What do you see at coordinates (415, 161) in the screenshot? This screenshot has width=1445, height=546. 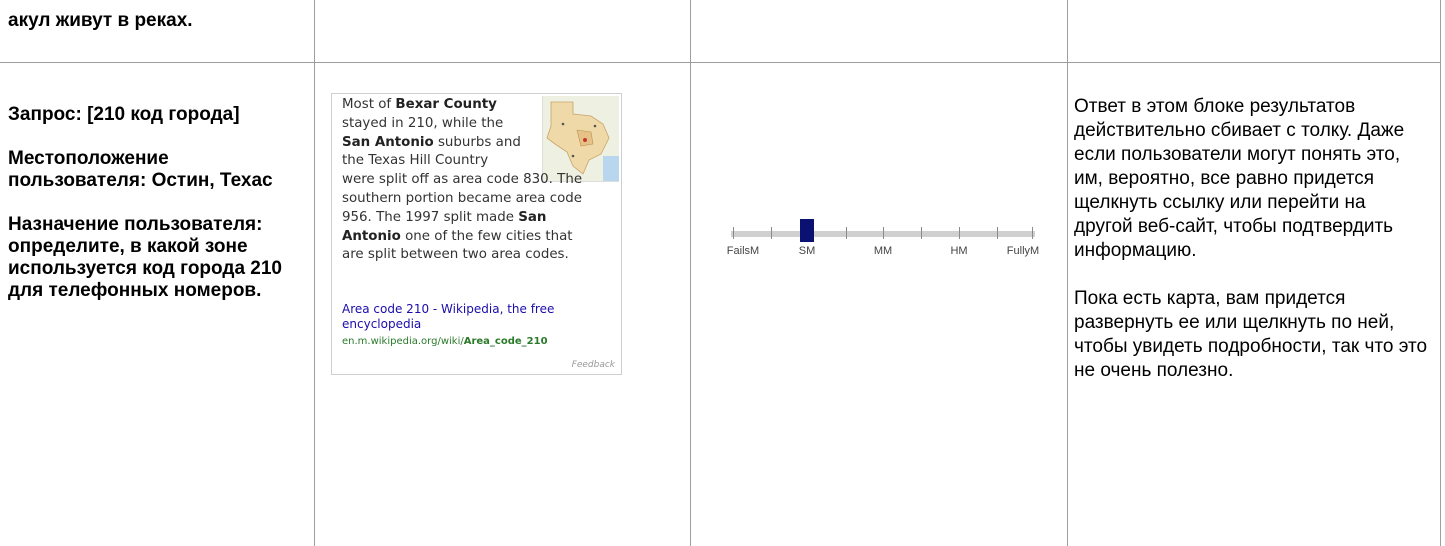 I see `snippet-run: the Texas Hill Country` at bounding box center [415, 161].